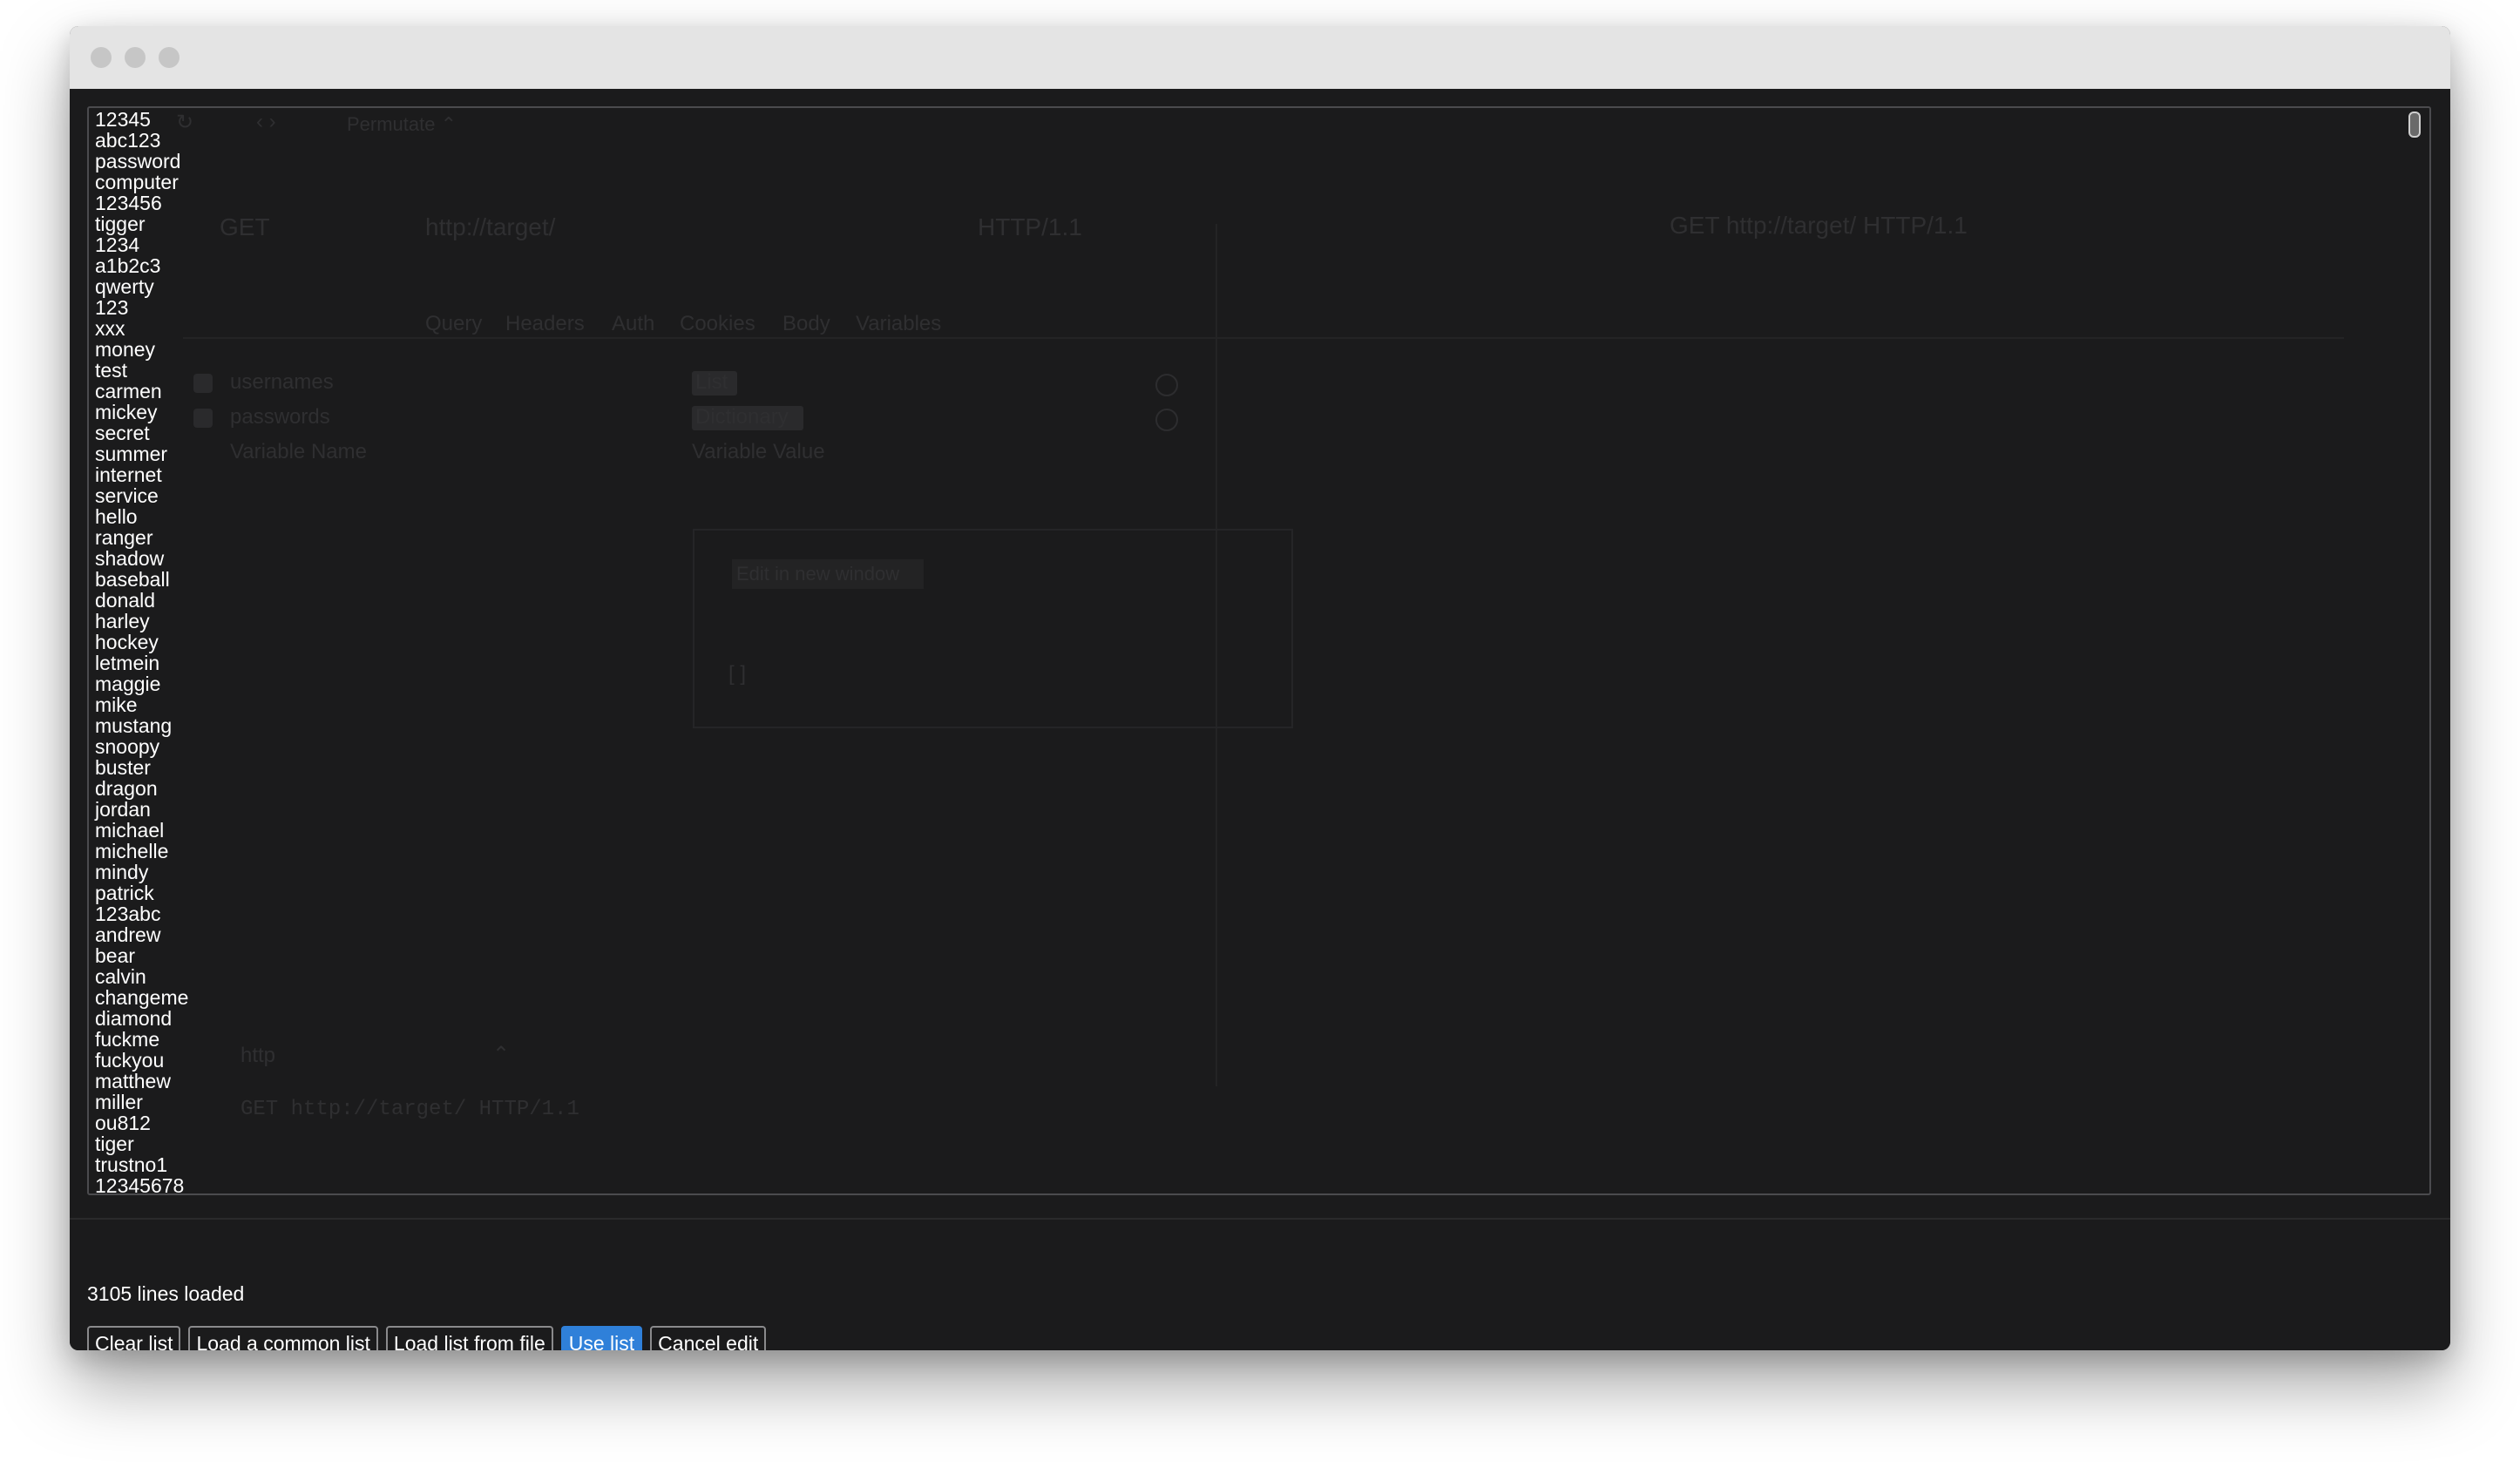 The height and width of the screenshot is (1474, 2520). What do you see at coordinates (122, 621) in the screenshot?
I see `list-item: harley` at bounding box center [122, 621].